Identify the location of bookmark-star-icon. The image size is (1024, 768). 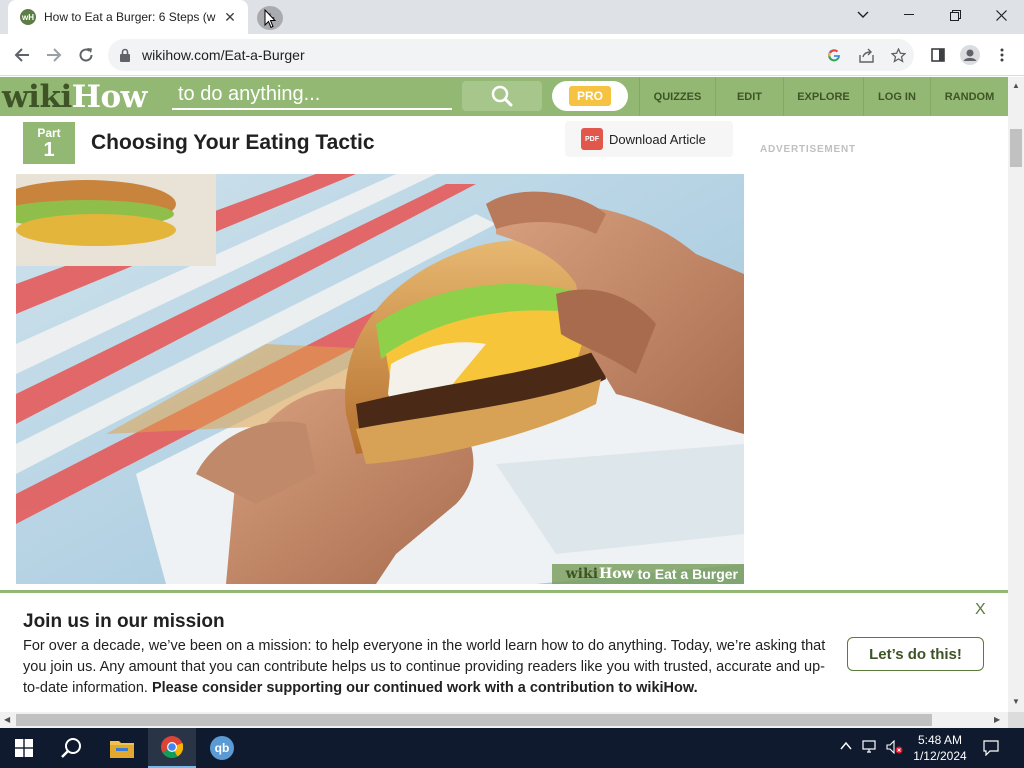
(898, 55).